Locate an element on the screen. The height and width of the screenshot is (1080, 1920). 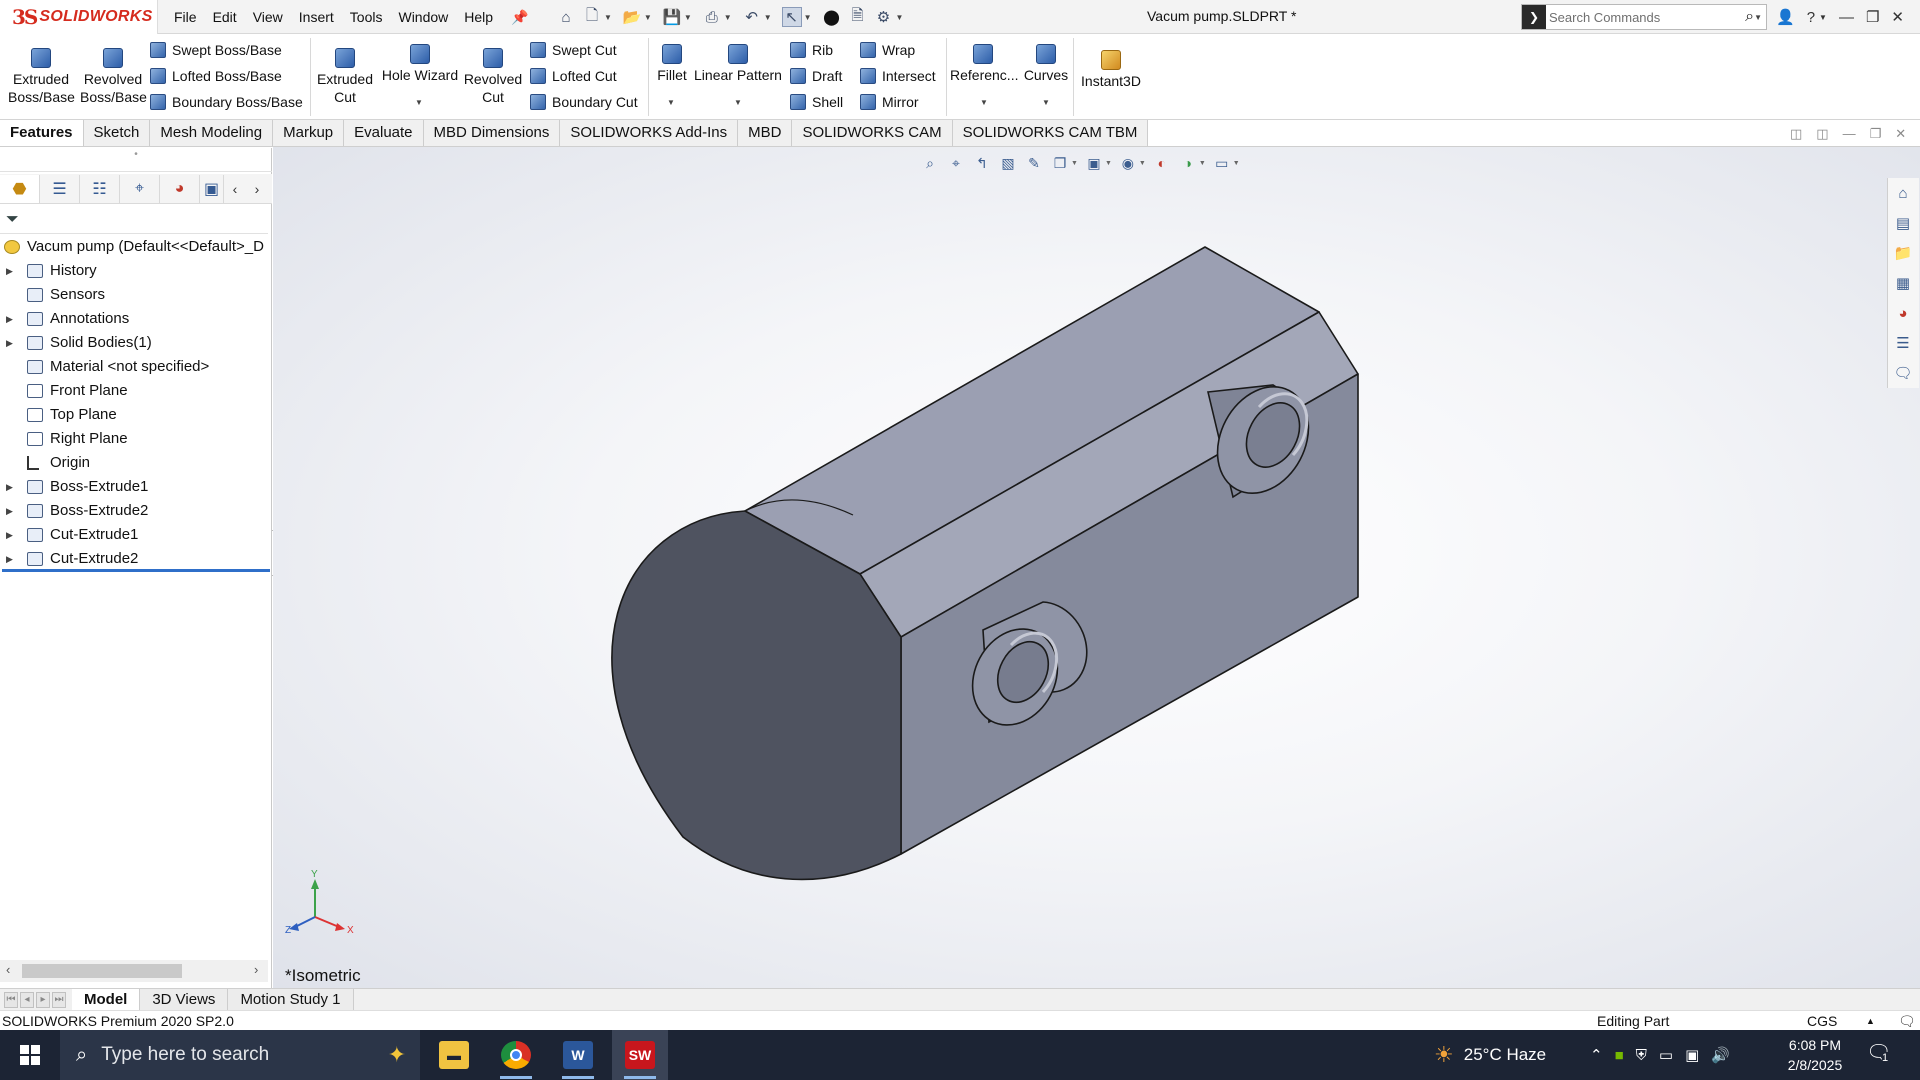
dynamic-annotation-icon: ✎ is located at coordinates (1034, 163).